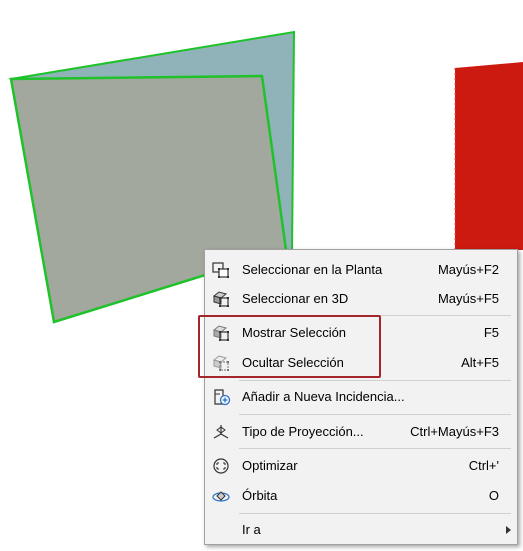 The height and width of the screenshot is (551, 523). Describe the element at coordinates (493, 495) in the screenshot. I see `menu-item-shortcut: O` at that location.